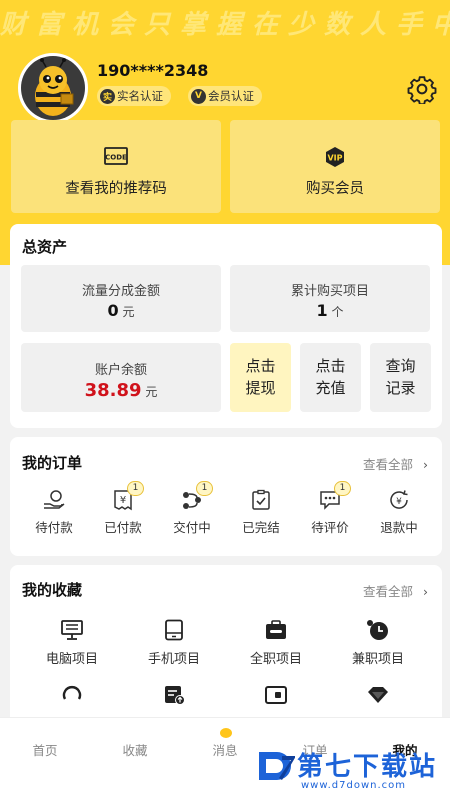  What do you see at coordinates (225, 25) in the screenshot?
I see `slogan-banner: 财富机会只掌握在少数人手中` at bounding box center [225, 25].